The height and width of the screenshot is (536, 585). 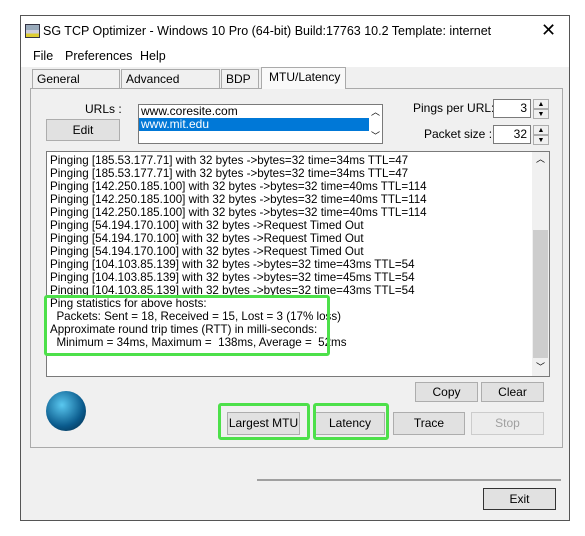 I want to click on copy-button: Copy, so click(x=446, y=392).